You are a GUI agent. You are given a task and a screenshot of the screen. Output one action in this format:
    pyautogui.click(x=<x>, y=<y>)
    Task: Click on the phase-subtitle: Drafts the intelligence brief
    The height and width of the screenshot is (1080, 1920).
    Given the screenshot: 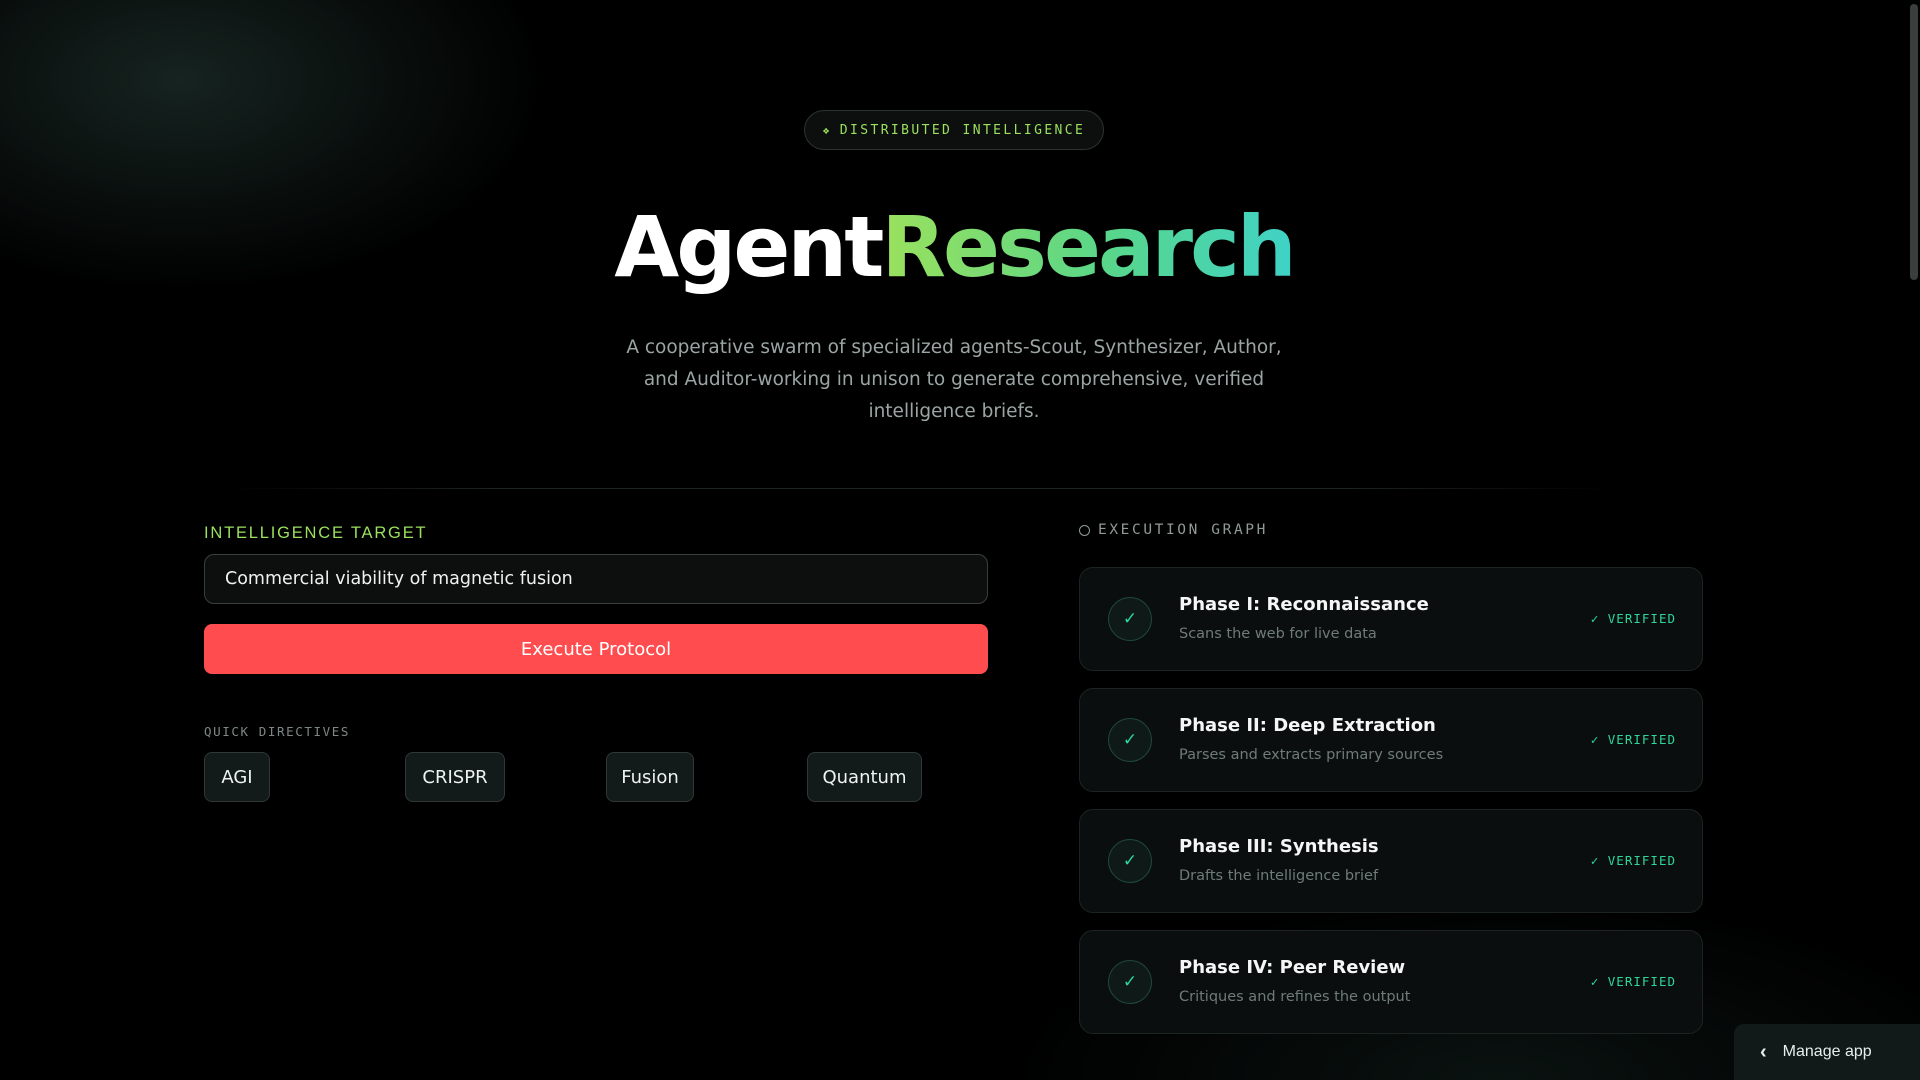 What is the action you would take?
    pyautogui.click(x=1279, y=876)
    